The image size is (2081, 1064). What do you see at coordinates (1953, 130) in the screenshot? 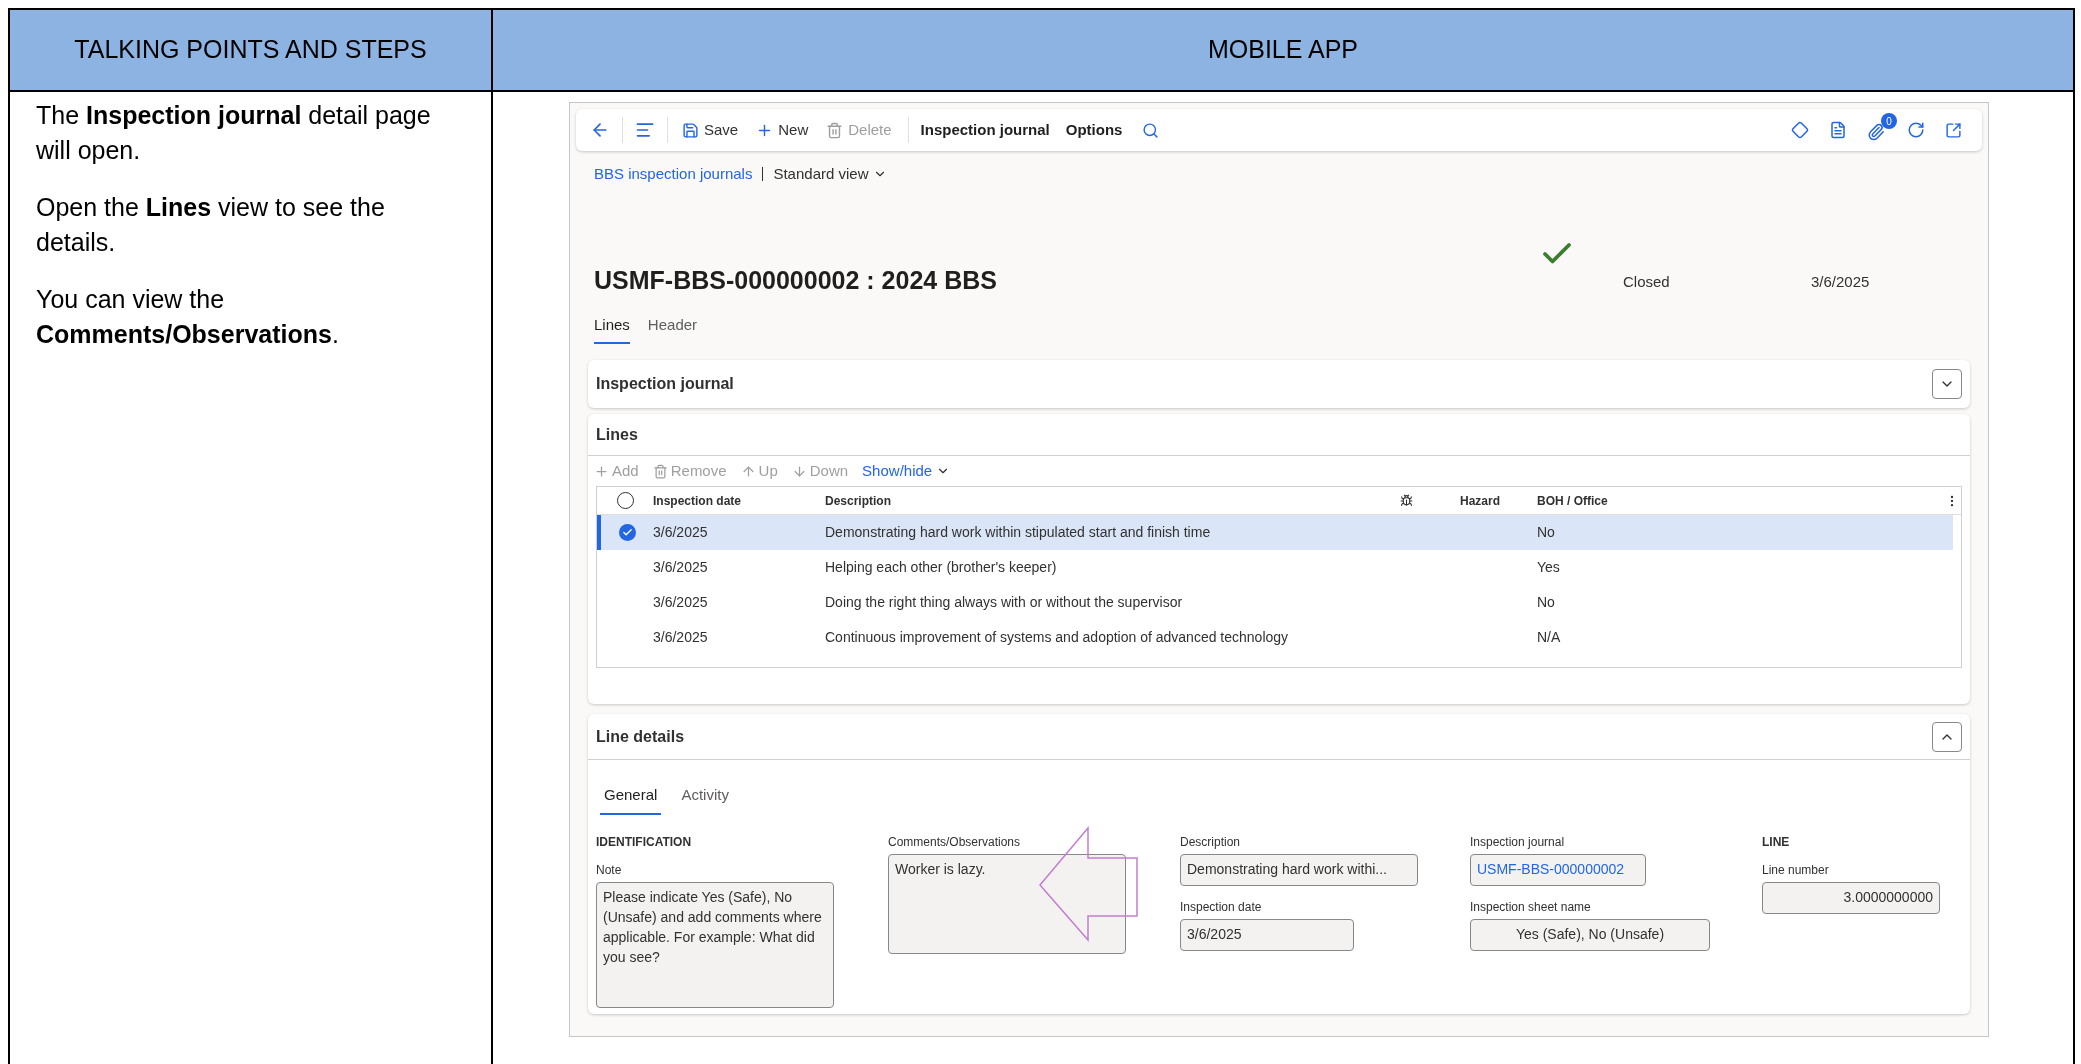
I see `open-in-new-icon` at bounding box center [1953, 130].